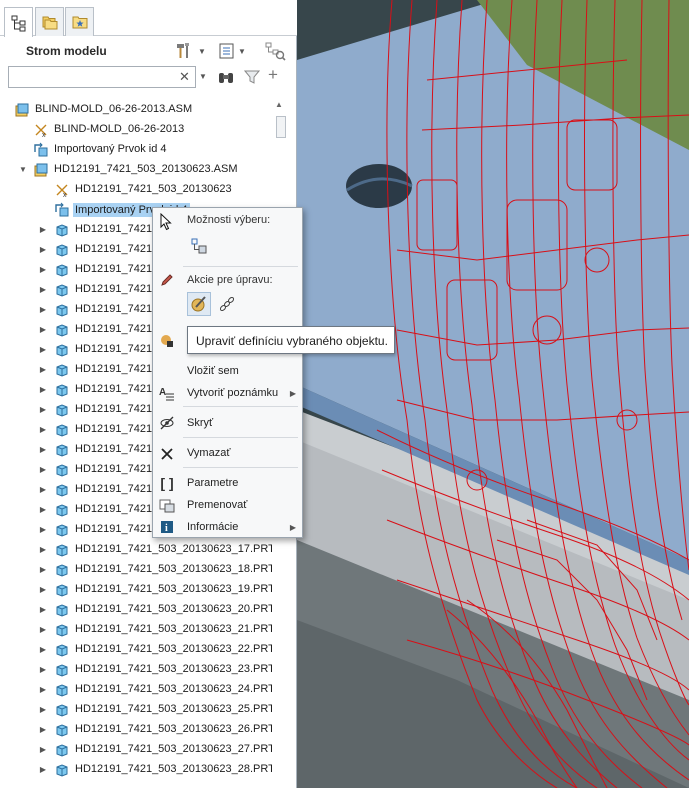  What do you see at coordinates (23, 169) in the screenshot?
I see `expand-arrow-down-icon: ▼` at bounding box center [23, 169].